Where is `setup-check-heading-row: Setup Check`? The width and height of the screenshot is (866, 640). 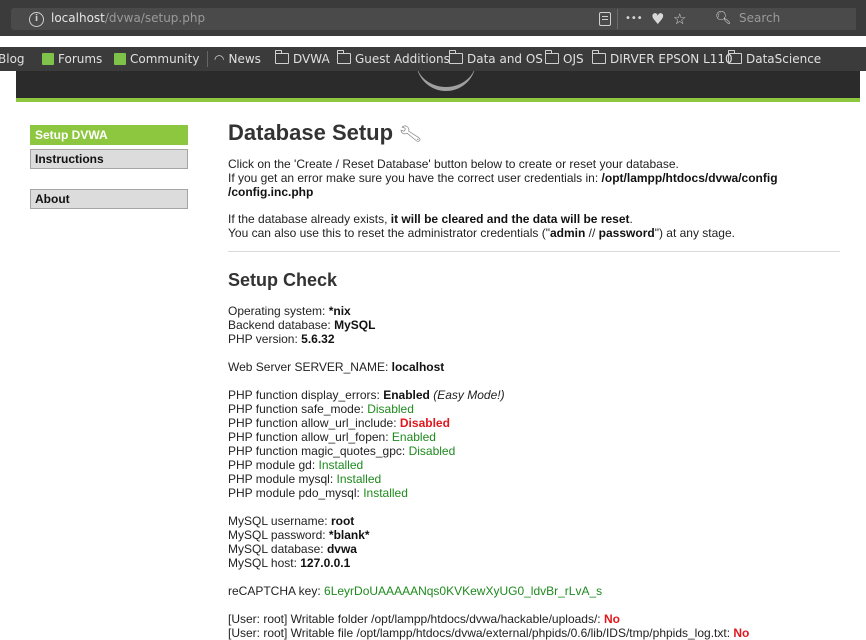
setup-check-heading-row: Setup Check is located at coordinates (282, 280).